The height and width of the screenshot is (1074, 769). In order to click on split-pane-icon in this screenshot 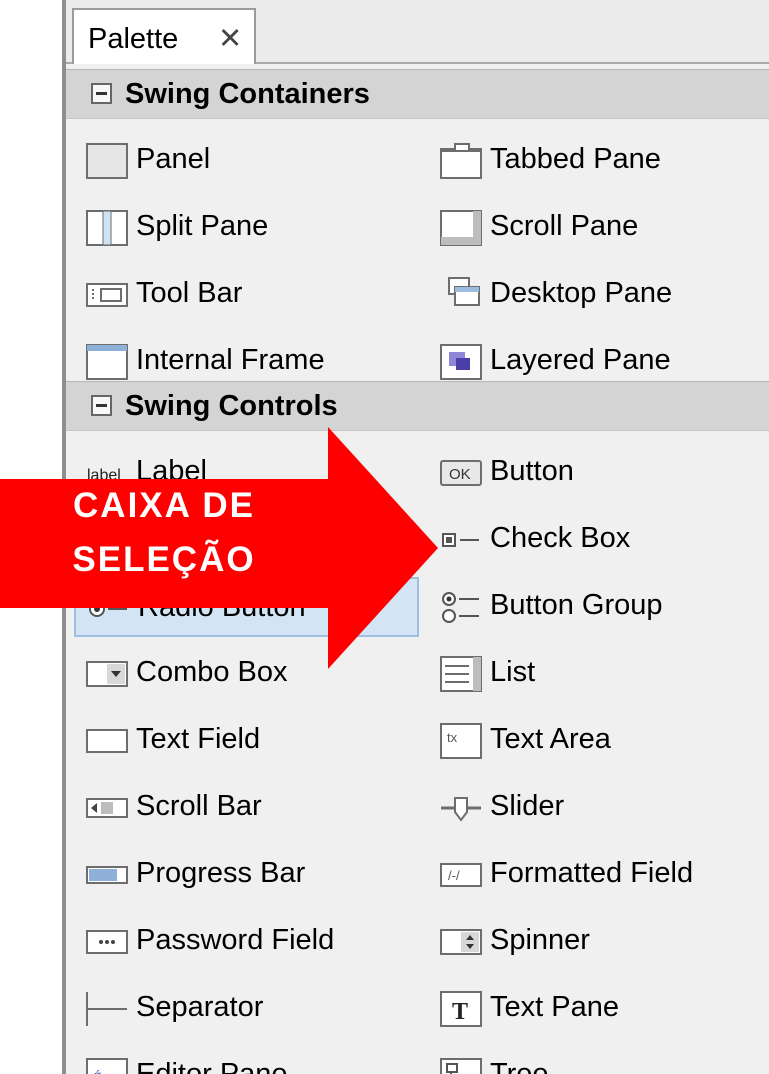, I will do `click(107, 228)`.